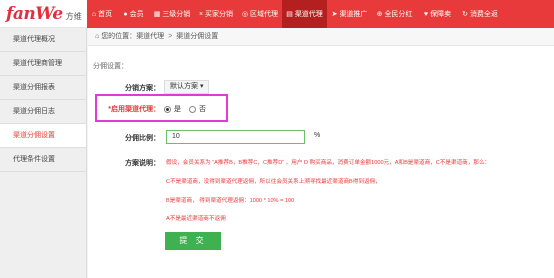  What do you see at coordinates (196, 219) in the screenshot?
I see `explain-line: A不是最近渠道商不返佣` at bounding box center [196, 219].